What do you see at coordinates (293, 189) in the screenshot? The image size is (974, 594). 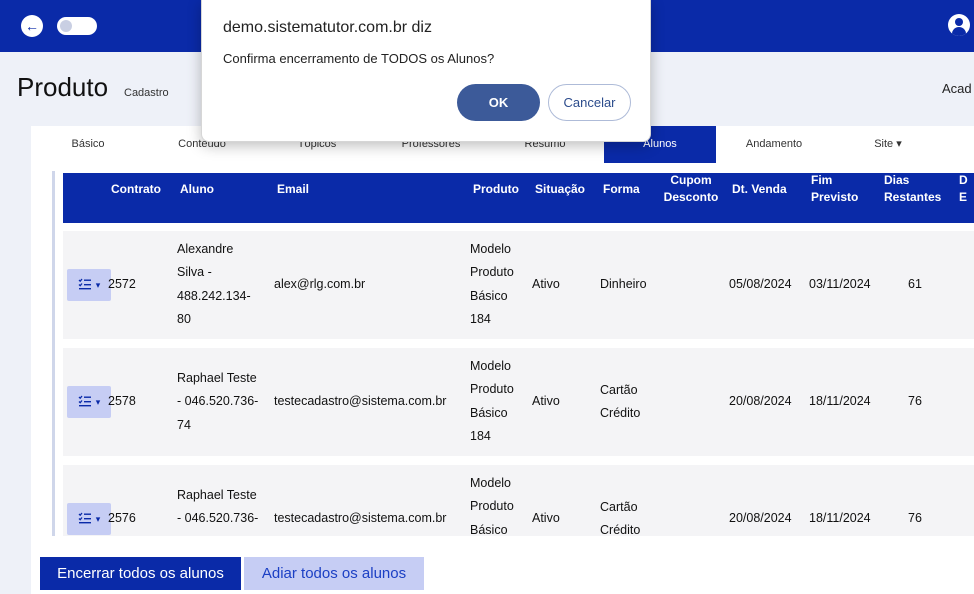 I see `th-email: Email` at bounding box center [293, 189].